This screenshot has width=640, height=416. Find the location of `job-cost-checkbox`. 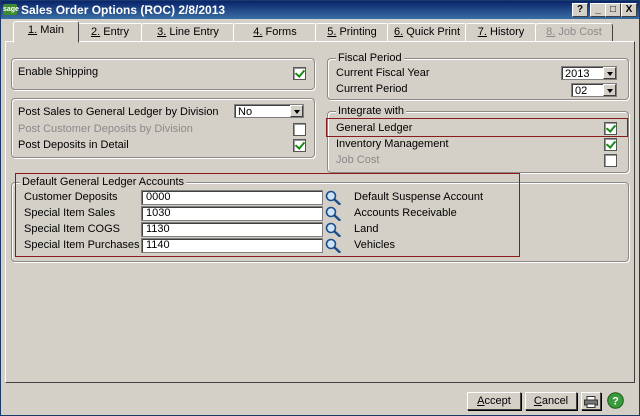

job-cost-checkbox is located at coordinates (610, 160).